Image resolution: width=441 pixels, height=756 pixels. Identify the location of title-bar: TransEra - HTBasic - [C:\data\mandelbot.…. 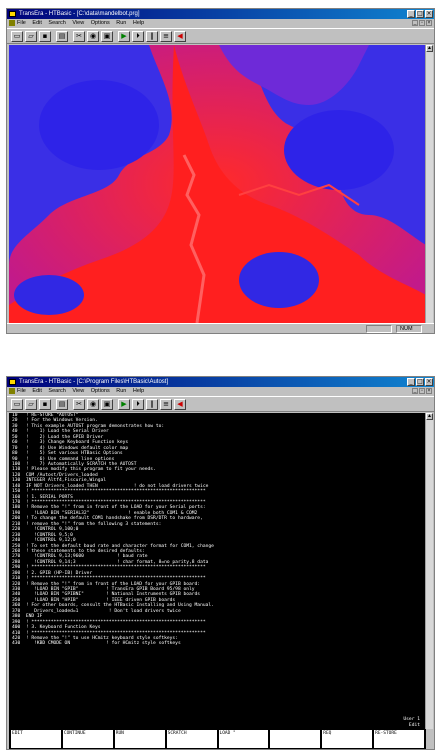
(220, 14).